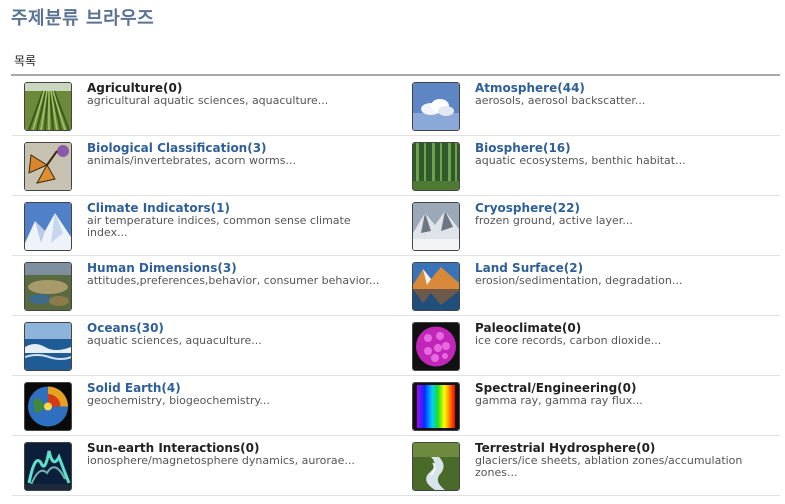  What do you see at coordinates (565, 448) in the screenshot?
I see `category-title: Terrestrial Hydrosphere(0)` at bounding box center [565, 448].